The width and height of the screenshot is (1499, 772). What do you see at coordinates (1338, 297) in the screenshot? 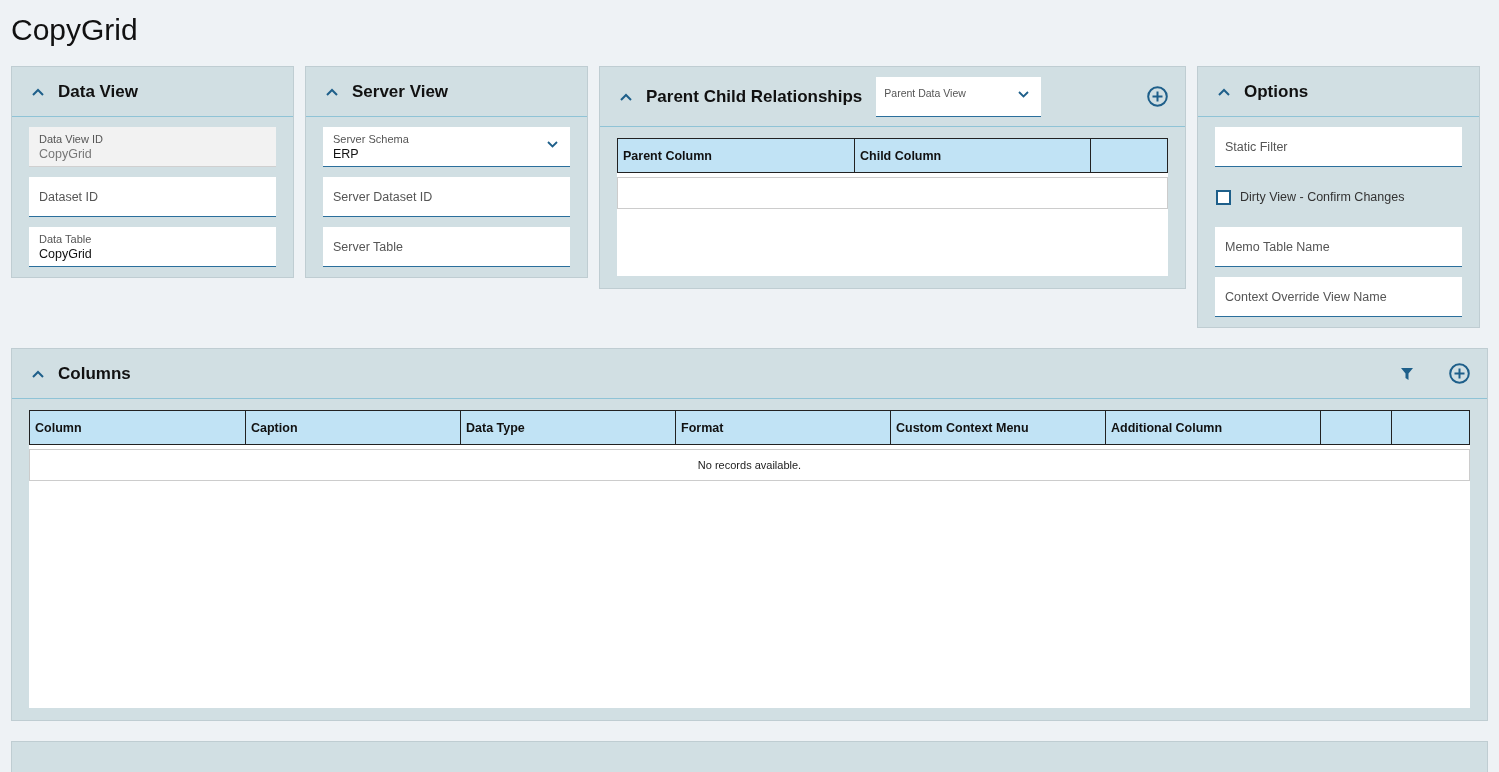
I see `input-field: Context Override View Name` at bounding box center [1338, 297].